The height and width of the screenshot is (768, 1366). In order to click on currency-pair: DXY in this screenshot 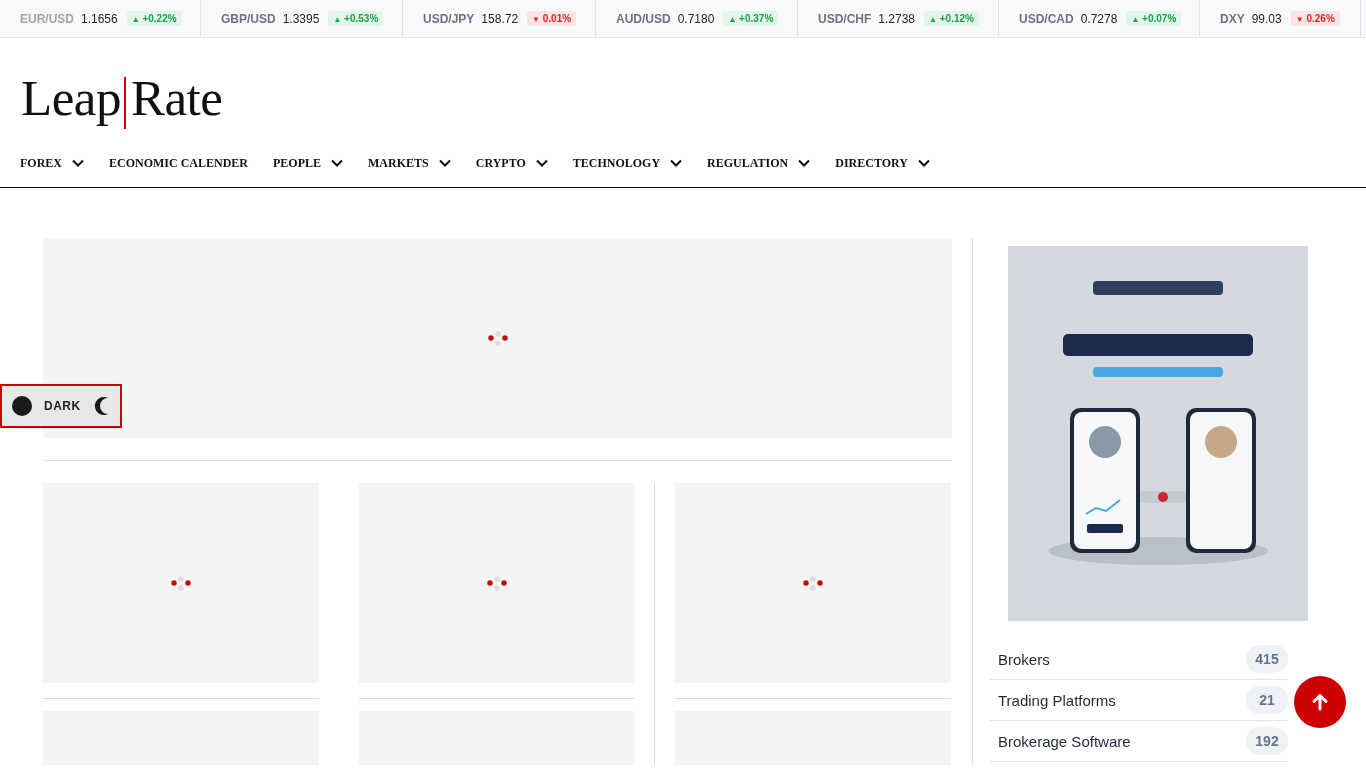, I will do `click(1232, 18)`.